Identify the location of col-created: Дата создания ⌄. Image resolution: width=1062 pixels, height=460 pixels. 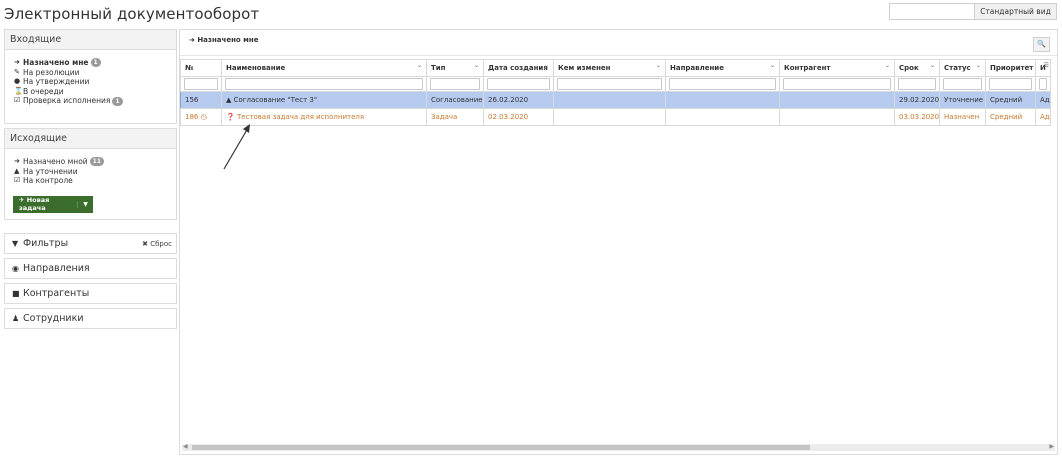
(518, 68).